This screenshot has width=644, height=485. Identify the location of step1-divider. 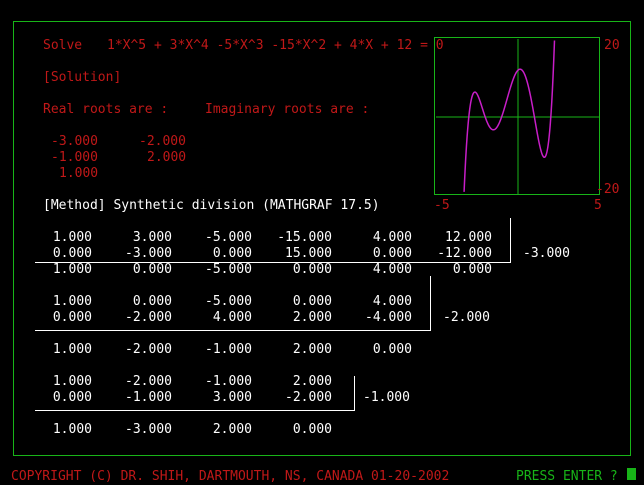
(510, 240).